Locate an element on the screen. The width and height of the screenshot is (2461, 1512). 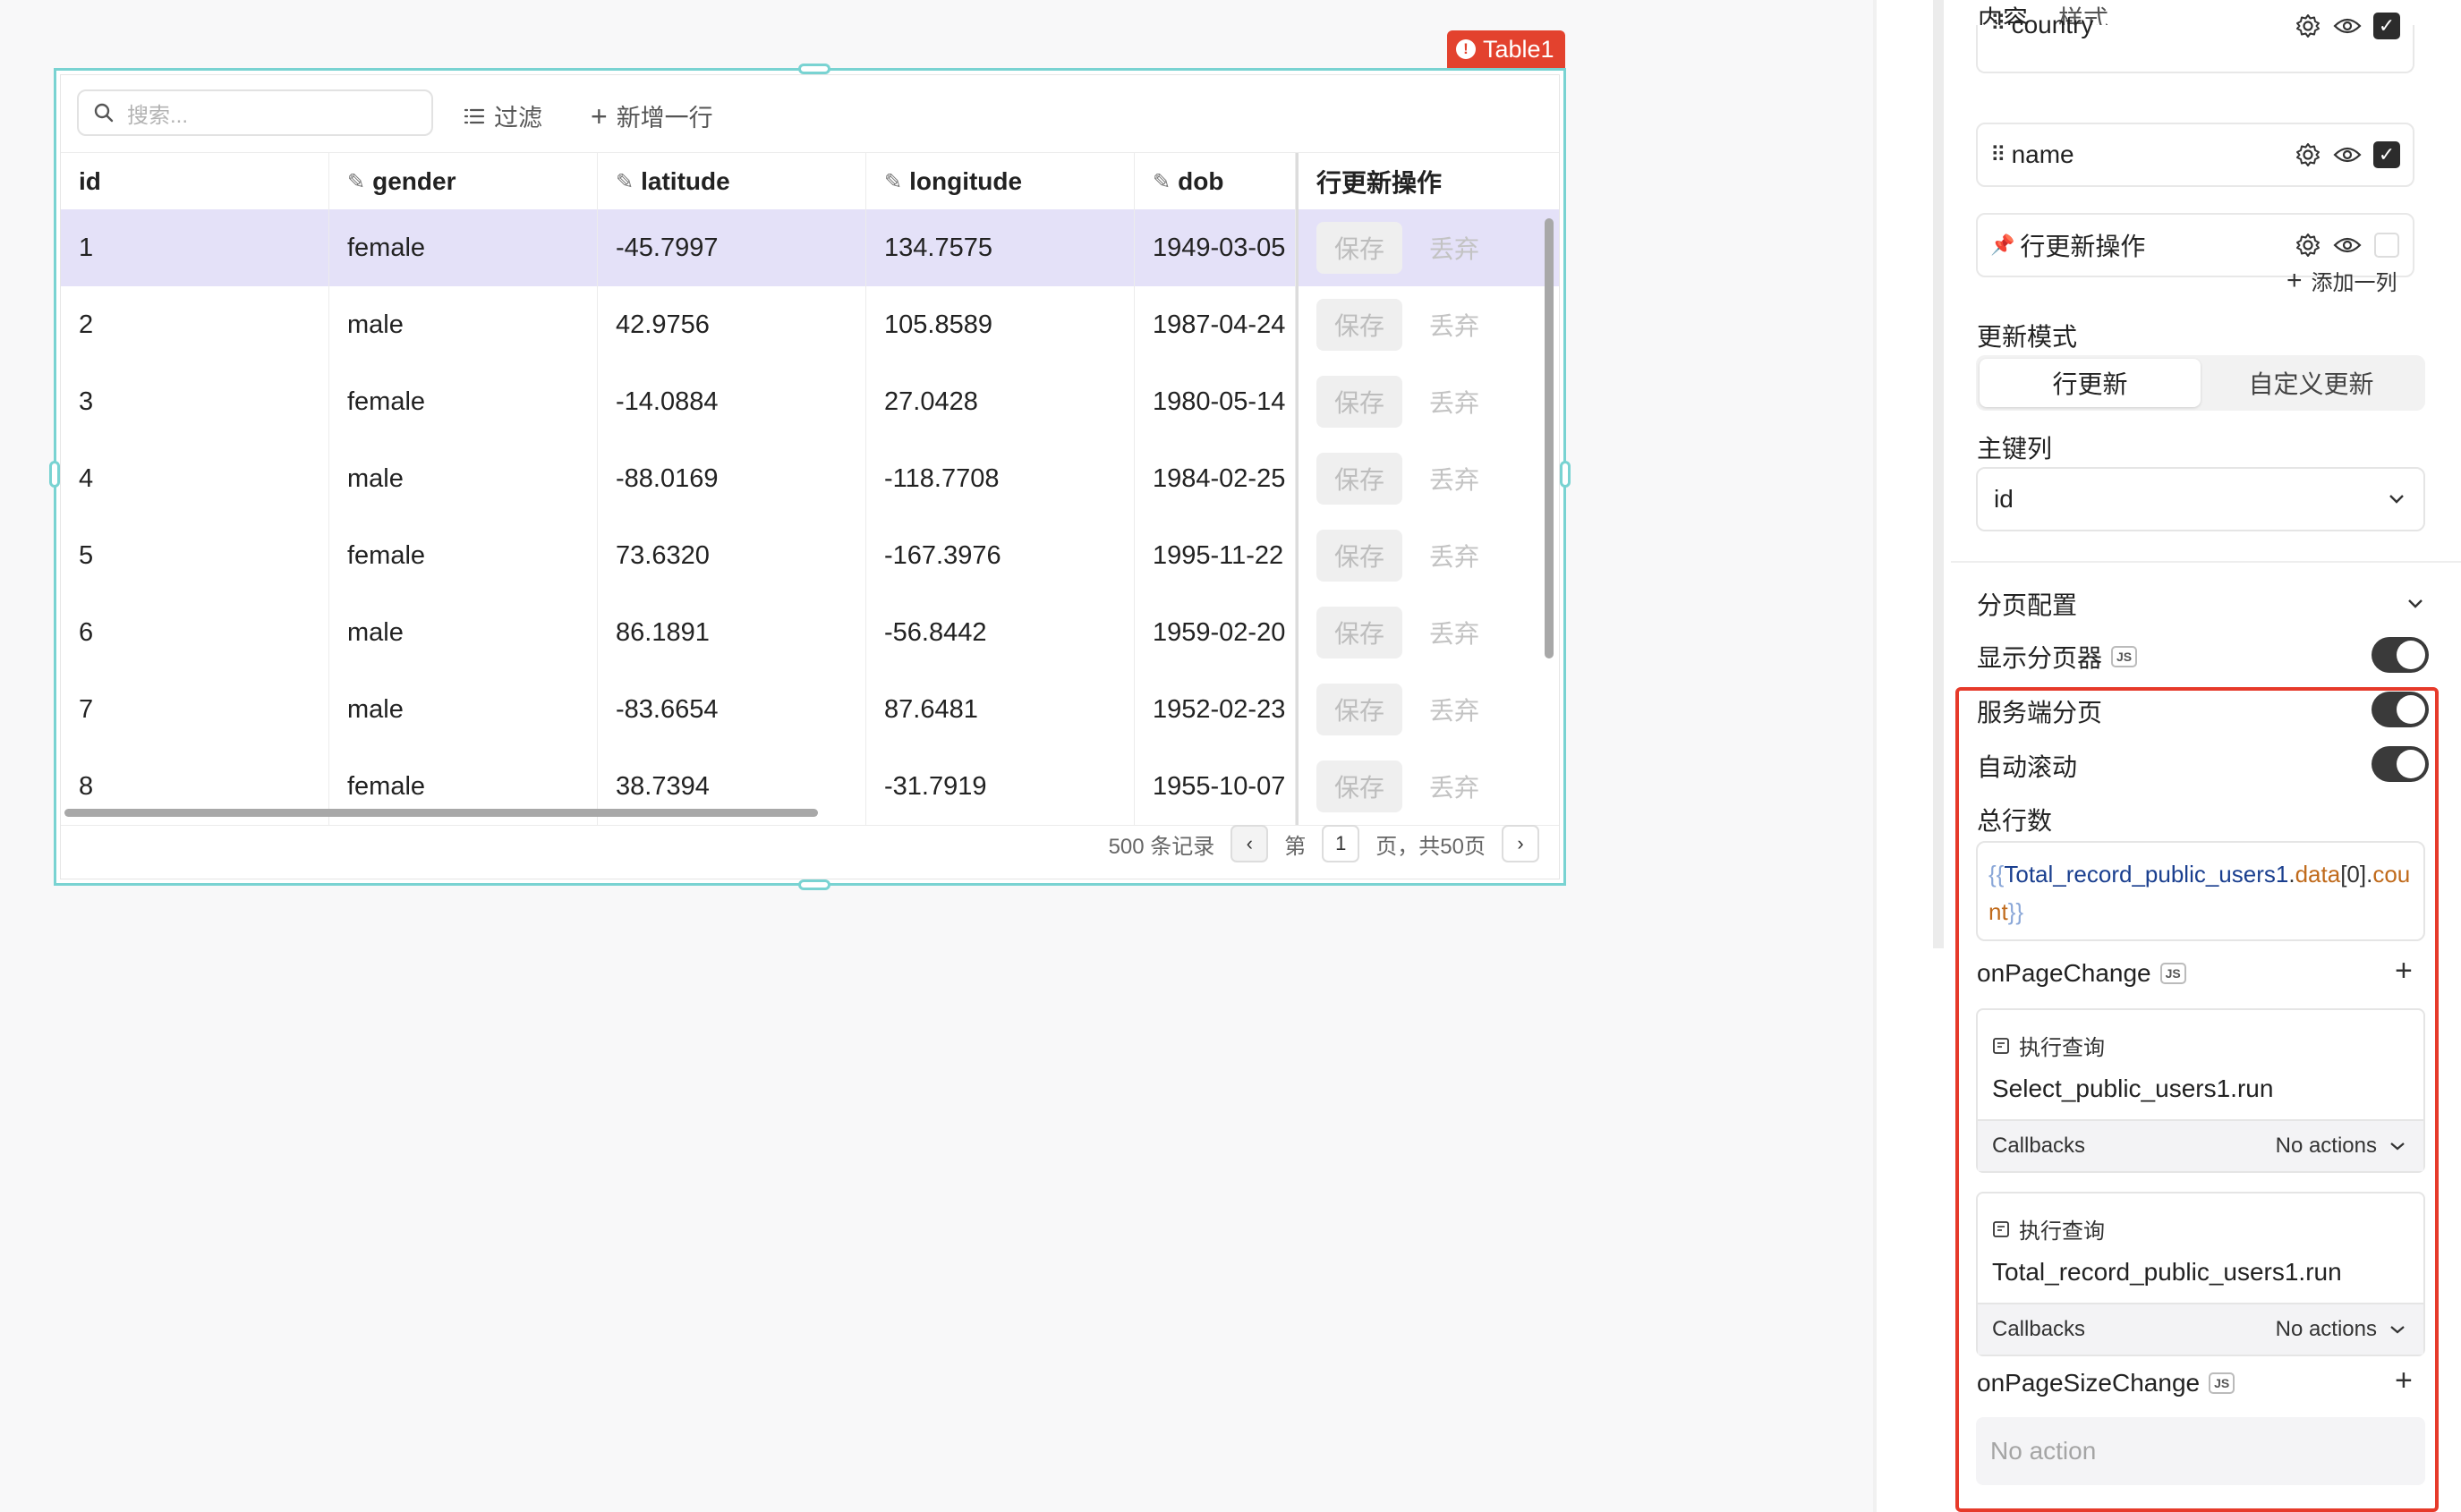
table-cell-dob: 1949-03-05 is located at coordinates (1215, 247).